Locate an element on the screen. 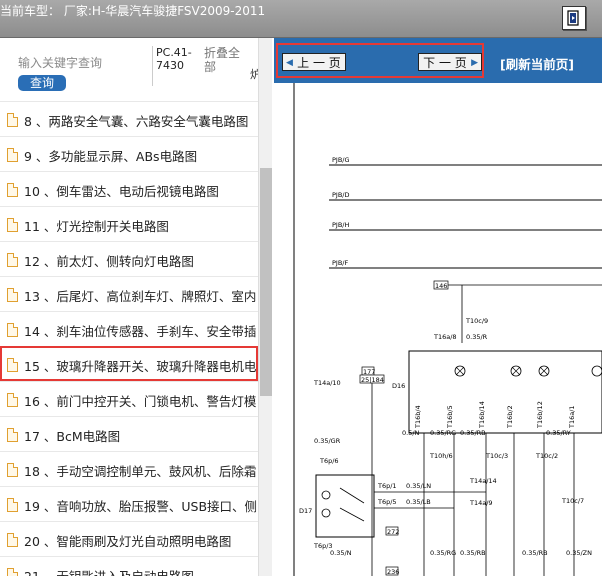  list-item is located at coordinates (129, 96).